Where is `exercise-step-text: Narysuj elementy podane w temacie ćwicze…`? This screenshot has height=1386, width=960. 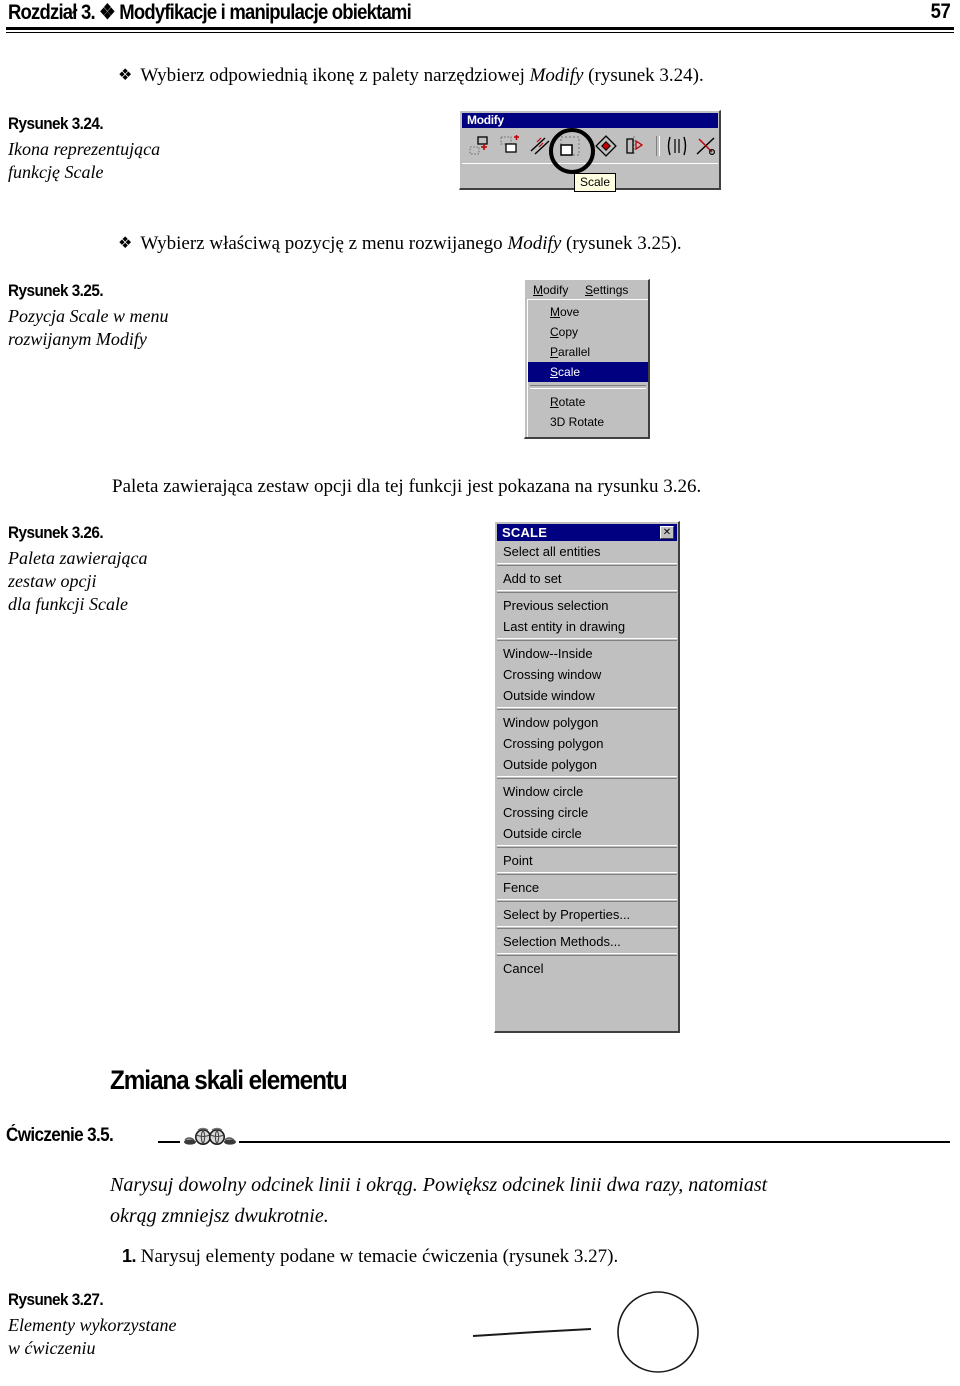 exercise-step-text: Narysuj elementy podane w temacie ćwicze… is located at coordinates (379, 1256).